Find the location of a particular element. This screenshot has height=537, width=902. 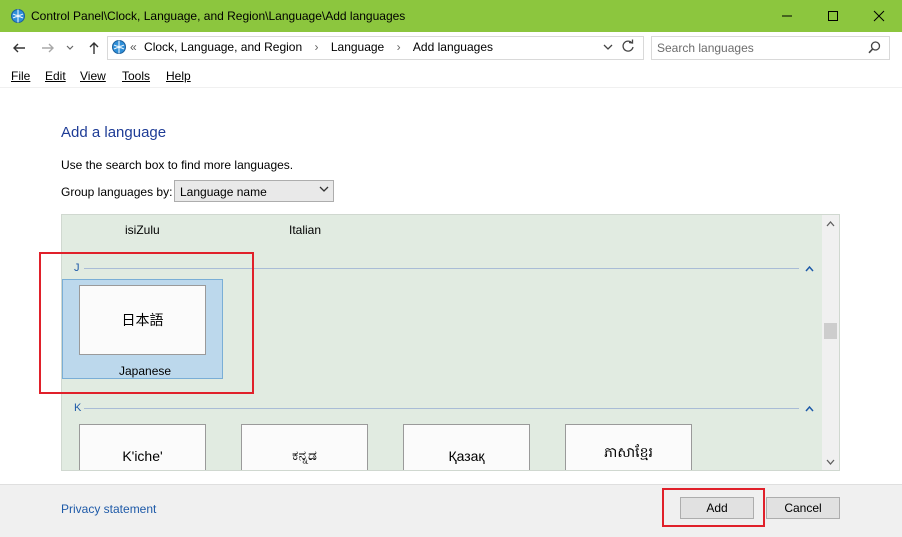

breadcrumb-item-add-languages: Add languages is located at coordinates (453, 47).